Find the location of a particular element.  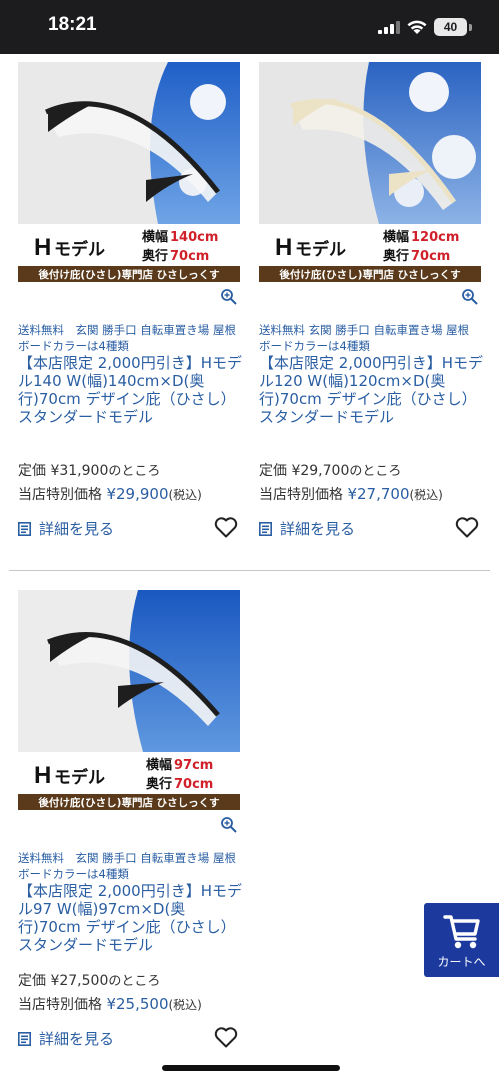

sale-price-value: ¥27,700 is located at coordinates (378, 494).